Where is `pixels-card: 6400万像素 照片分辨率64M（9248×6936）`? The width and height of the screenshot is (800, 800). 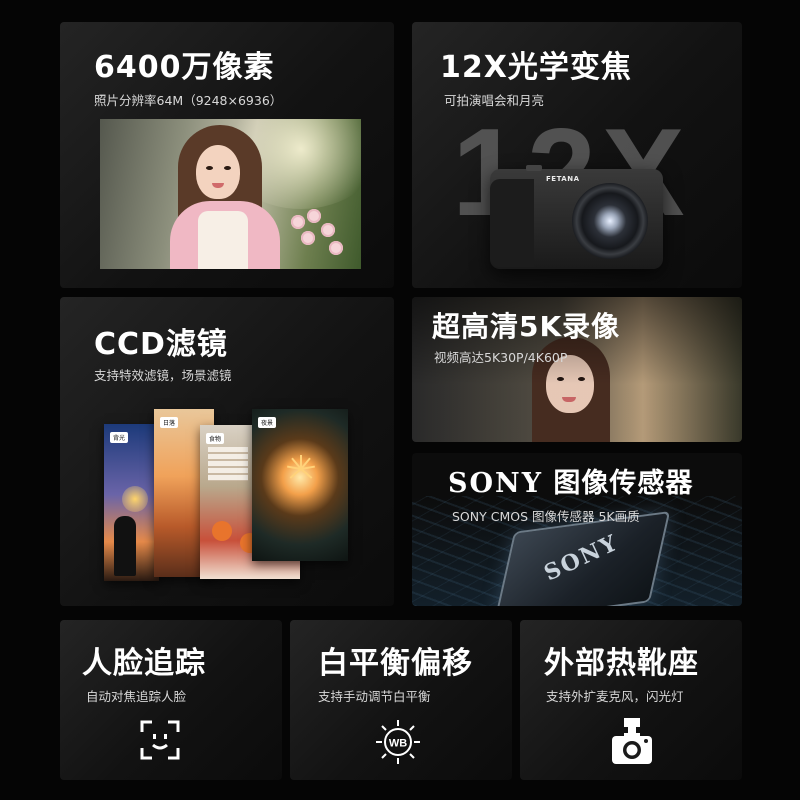
pixels-card: 6400万像素 照片分辨率64M（9248×6936） is located at coordinates (227, 155).